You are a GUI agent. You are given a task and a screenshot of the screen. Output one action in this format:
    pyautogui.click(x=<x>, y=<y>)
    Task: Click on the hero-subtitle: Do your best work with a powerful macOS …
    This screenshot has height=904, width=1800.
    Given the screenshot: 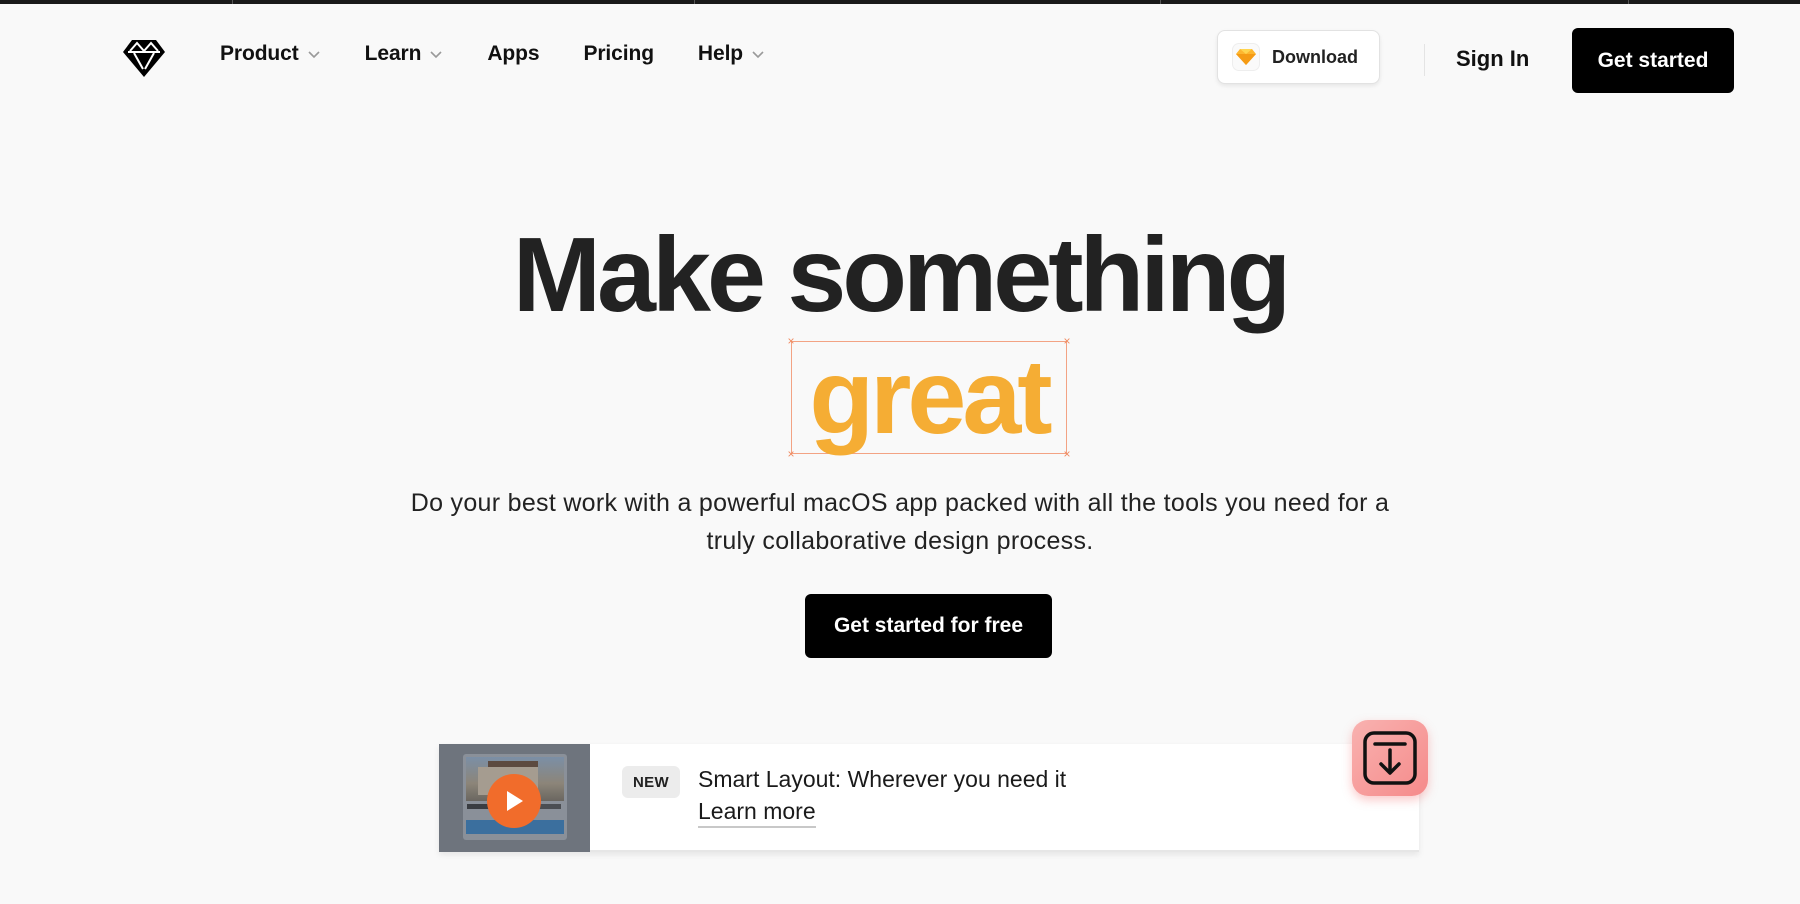 What is the action you would take?
    pyautogui.click(x=900, y=522)
    